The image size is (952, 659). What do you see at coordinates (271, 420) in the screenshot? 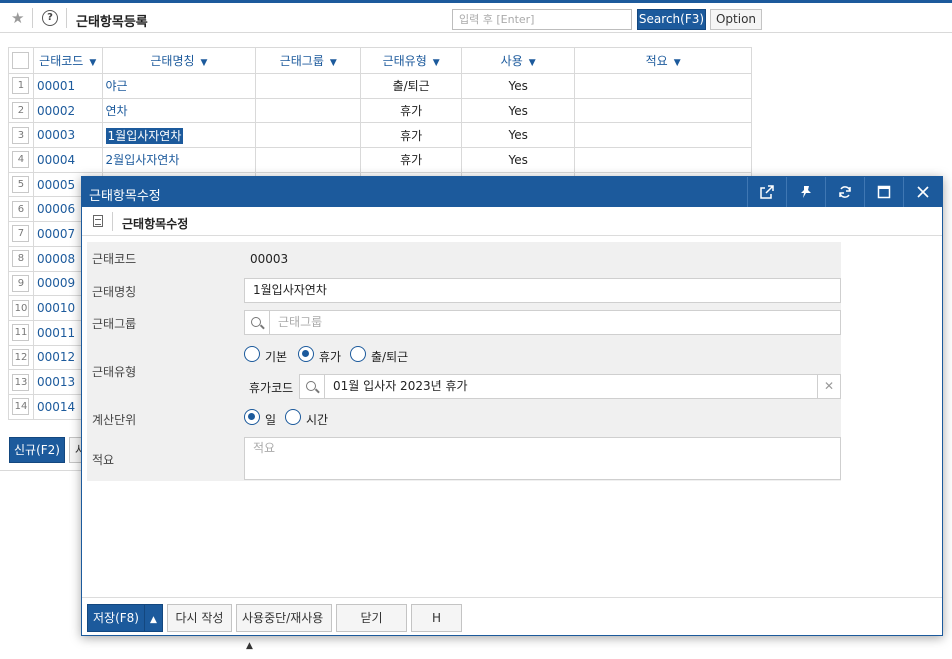
I see `unit-option-label: 일` at bounding box center [271, 420].